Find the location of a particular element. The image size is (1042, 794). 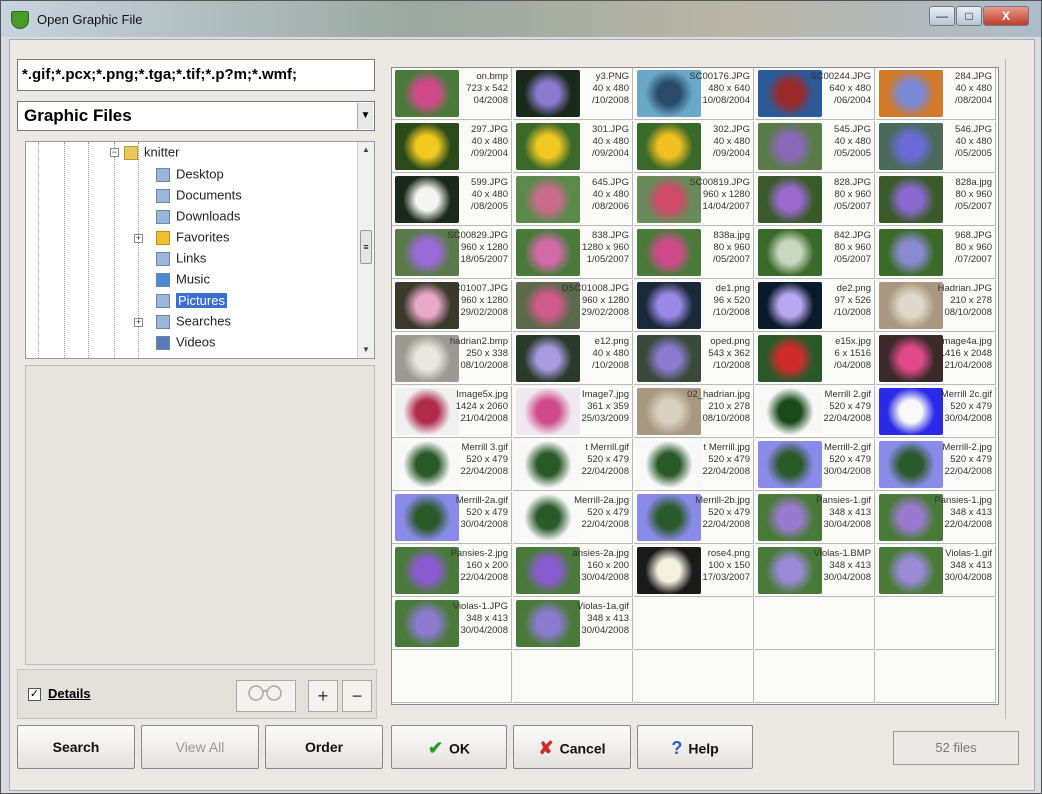

thumbnail-cell: hadrian2.bmp 250 x 338 08/10/2008 is located at coordinates (452, 359).